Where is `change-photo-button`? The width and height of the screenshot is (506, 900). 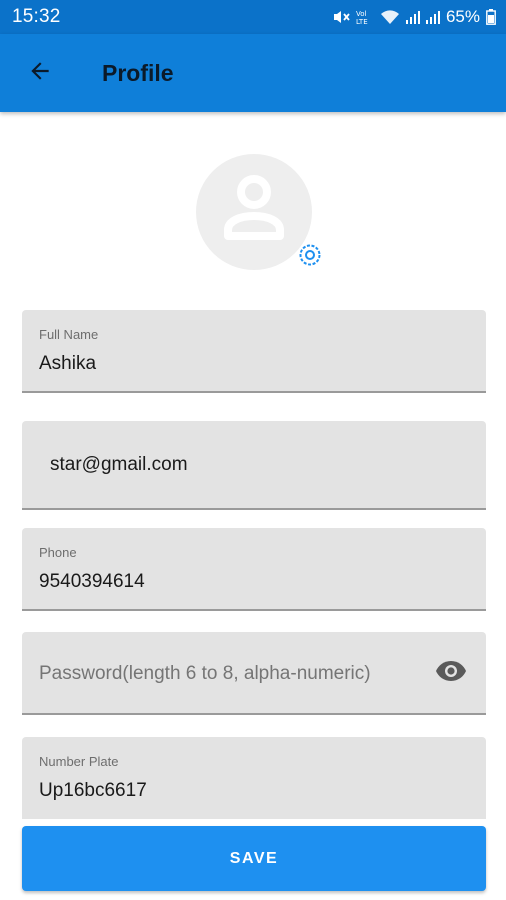
change-photo-button is located at coordinates (310, 257).